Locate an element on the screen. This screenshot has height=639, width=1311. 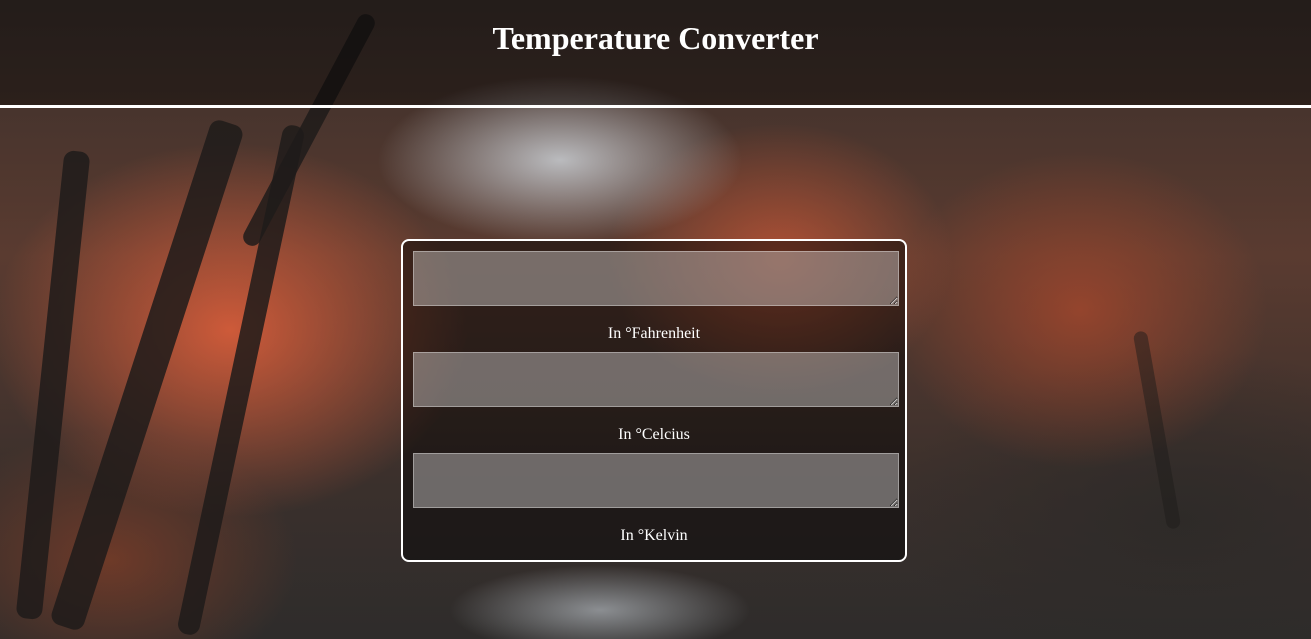
page-title: Temperature Converter is located at coordinates (655, 38).